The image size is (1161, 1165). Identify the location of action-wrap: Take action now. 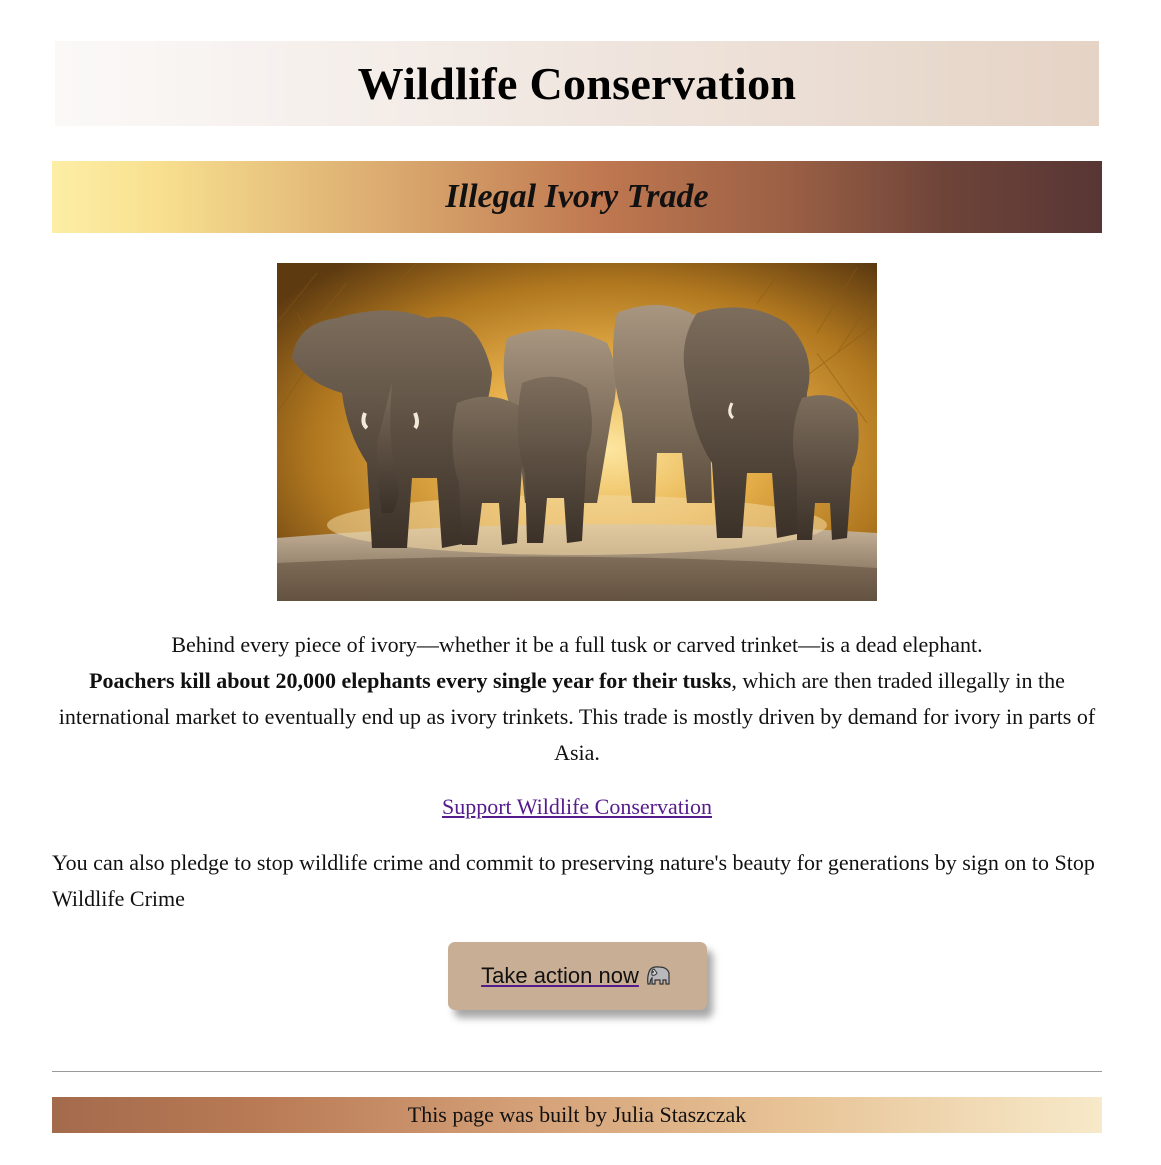
(577, 976).